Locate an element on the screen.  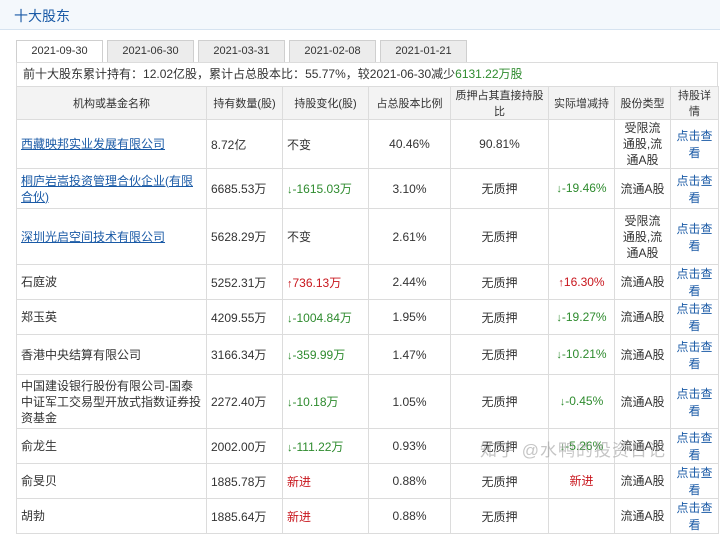
ratio-cell: 1.05% is located at coordinates (409, 401).